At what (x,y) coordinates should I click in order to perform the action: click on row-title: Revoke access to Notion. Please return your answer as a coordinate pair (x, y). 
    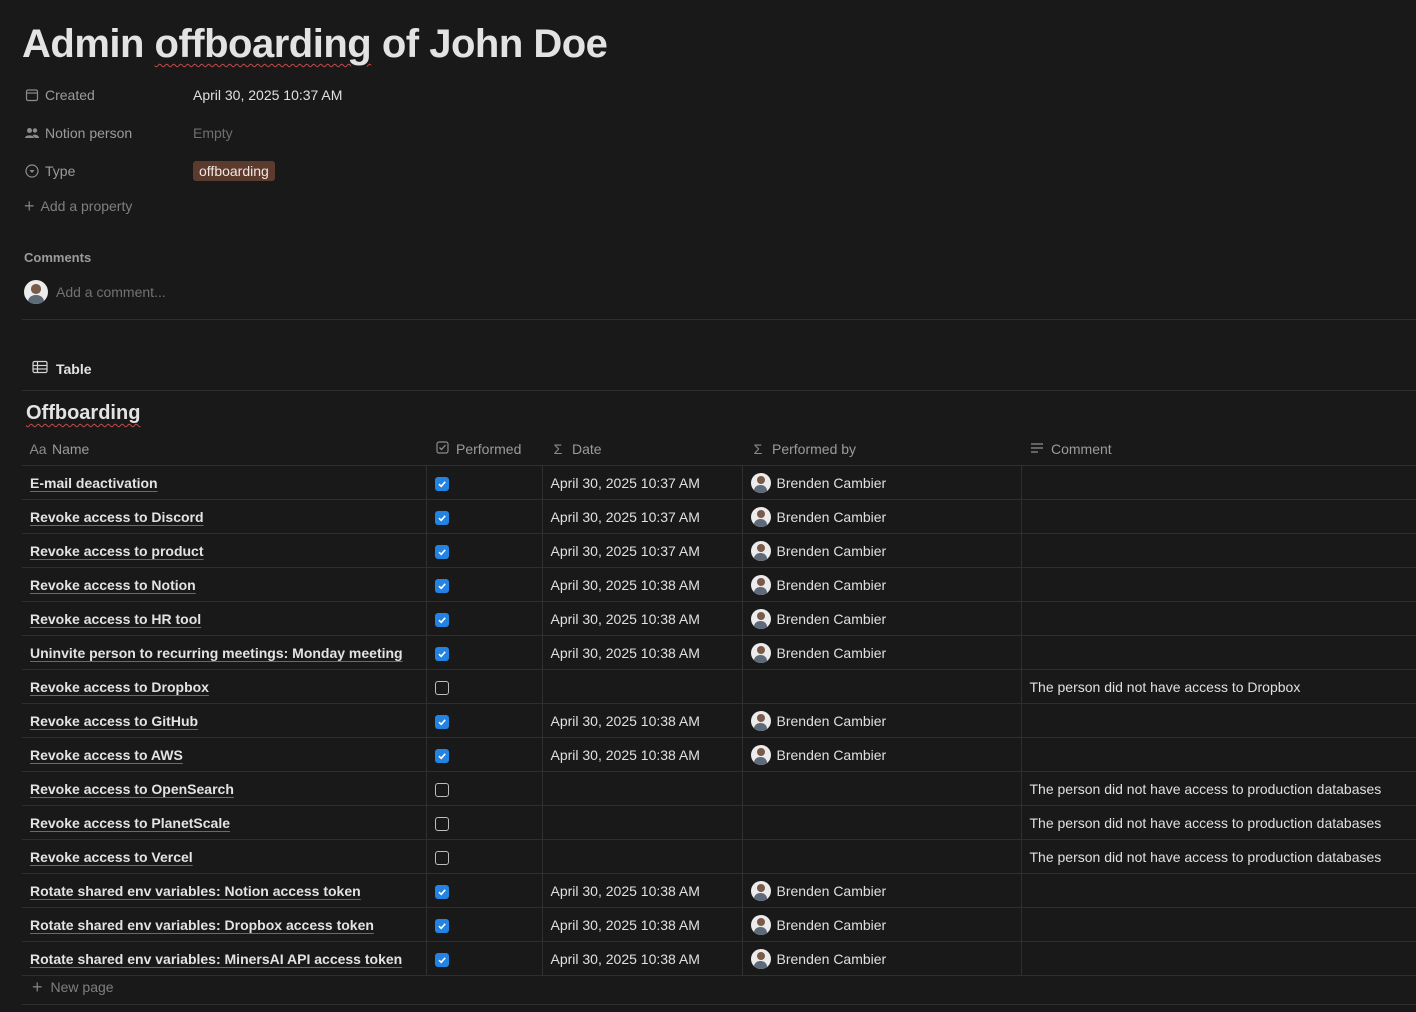
    Looking at the image, I should click on (113, 585).